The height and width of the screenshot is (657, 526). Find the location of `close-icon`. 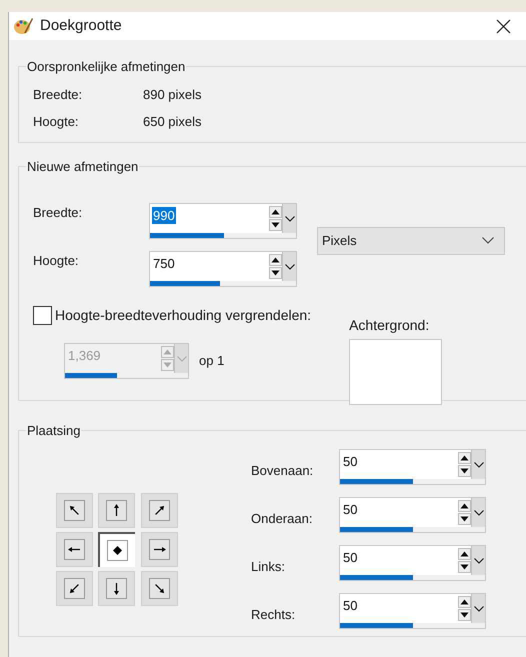

close-icon is located at coordinates (503, 26).